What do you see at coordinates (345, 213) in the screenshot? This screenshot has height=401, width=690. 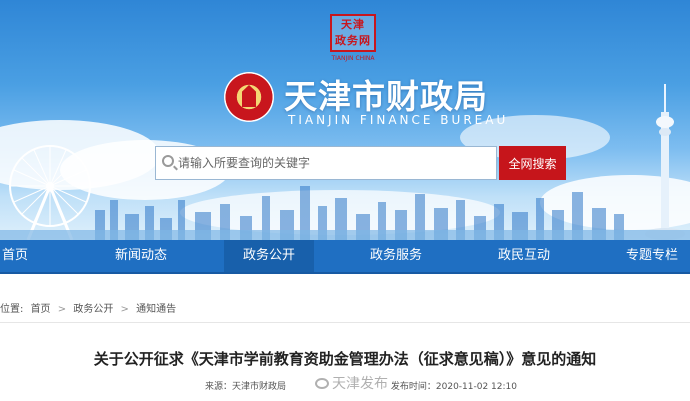 I see `city-skyline` at bounding box center [345, 213].